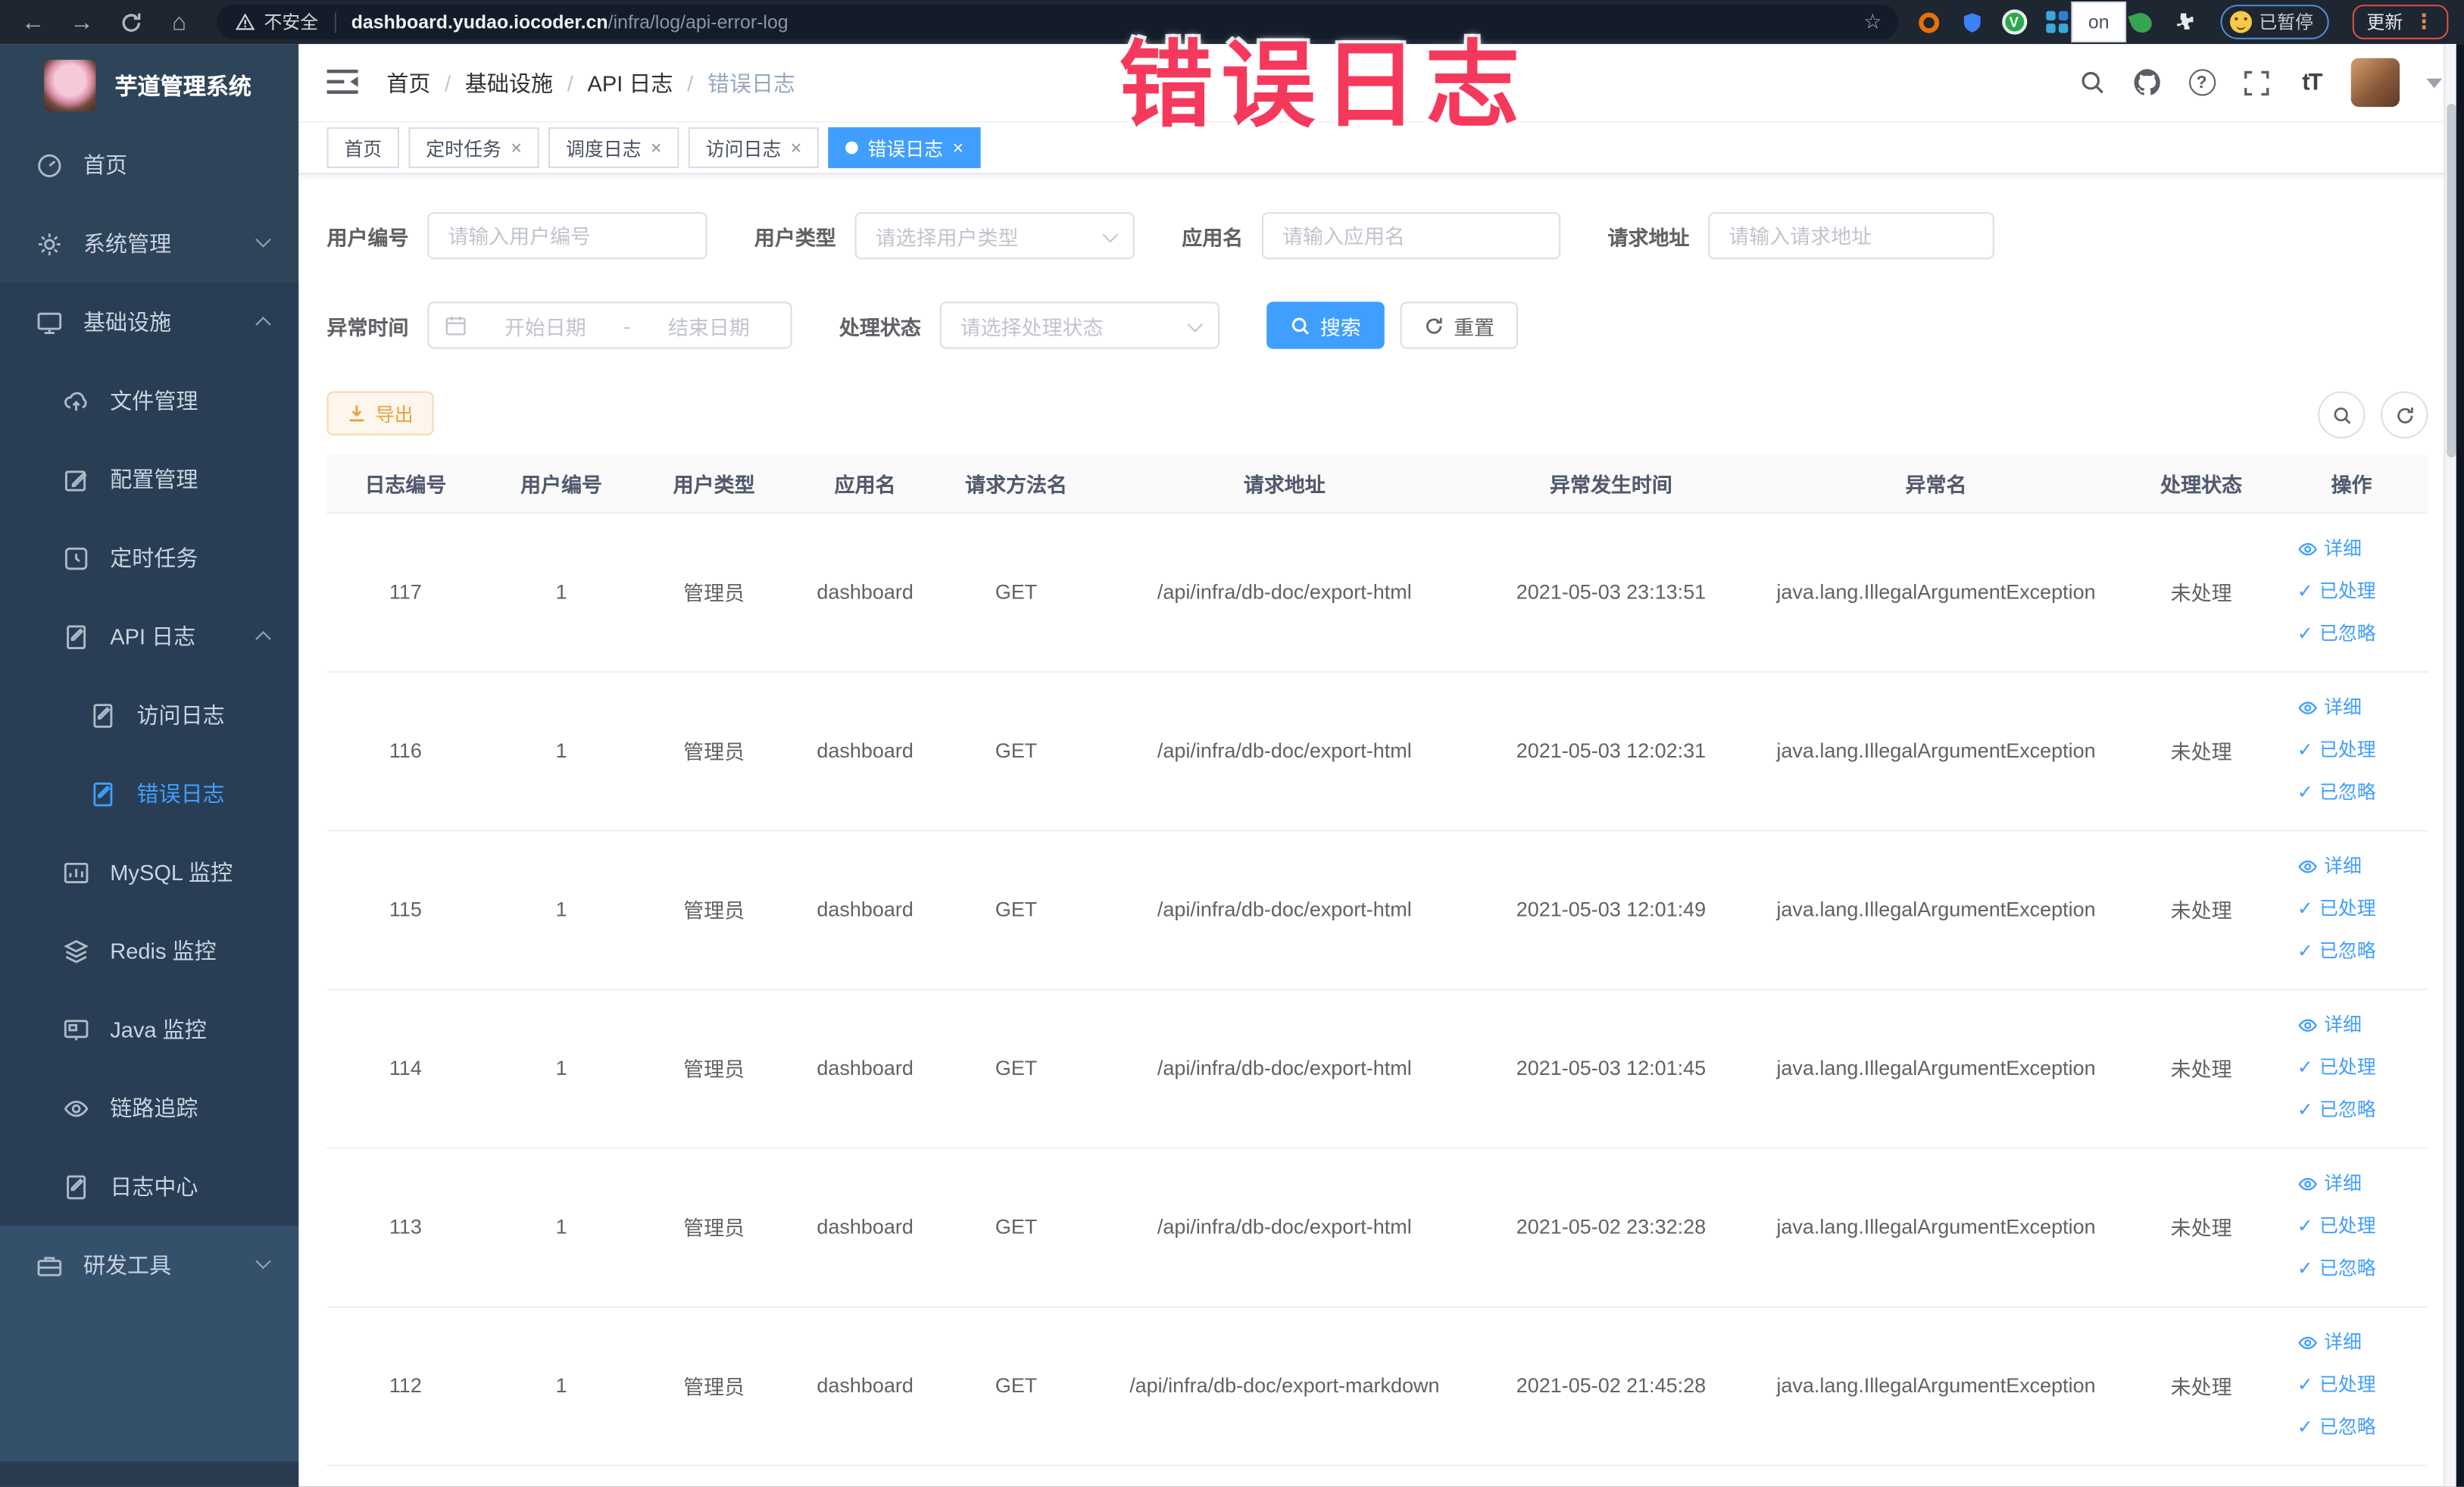 This screenshot has height=1487, width=2464. What do you see at coordinates (1459, 325) in the screenshot?
I see `reset-button: 重置` at bounding box center [1459, 325].